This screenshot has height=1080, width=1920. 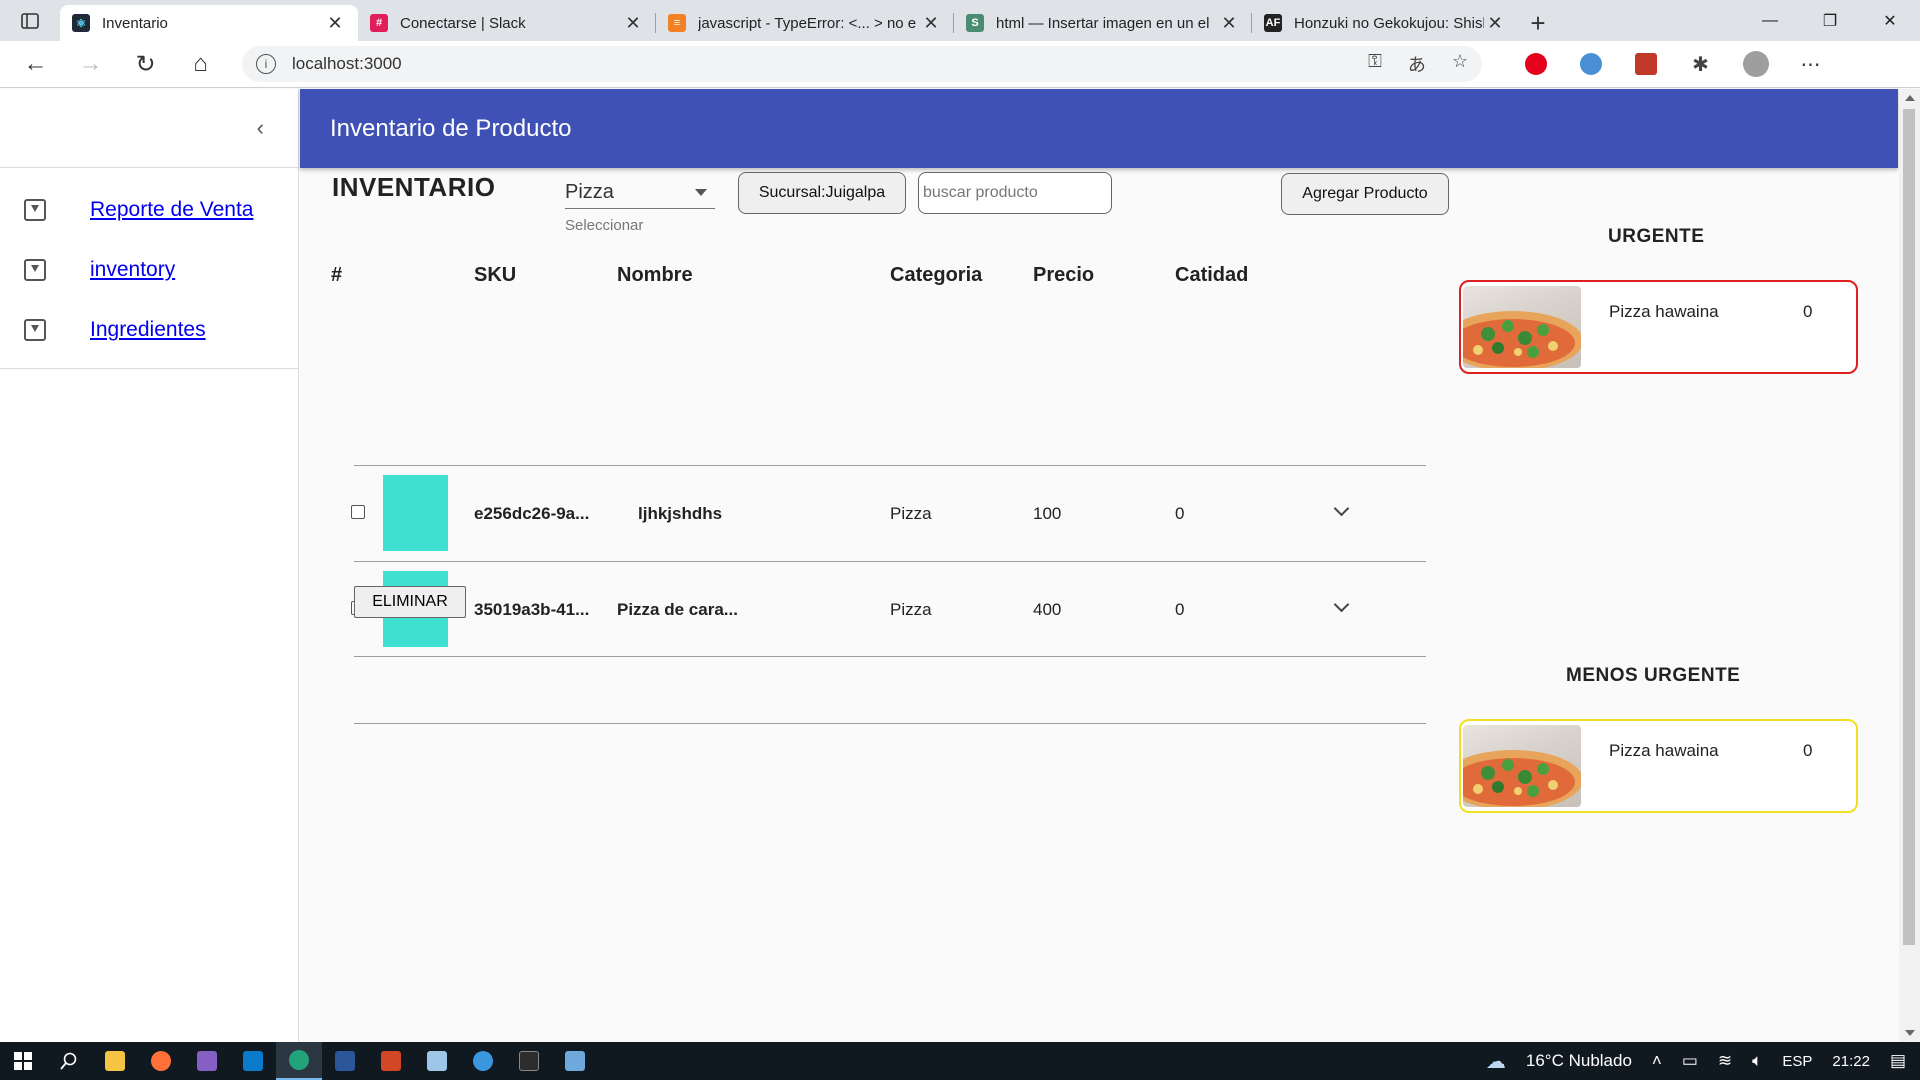 I want to click on slack-icon: #, so click(x=379, y=23).